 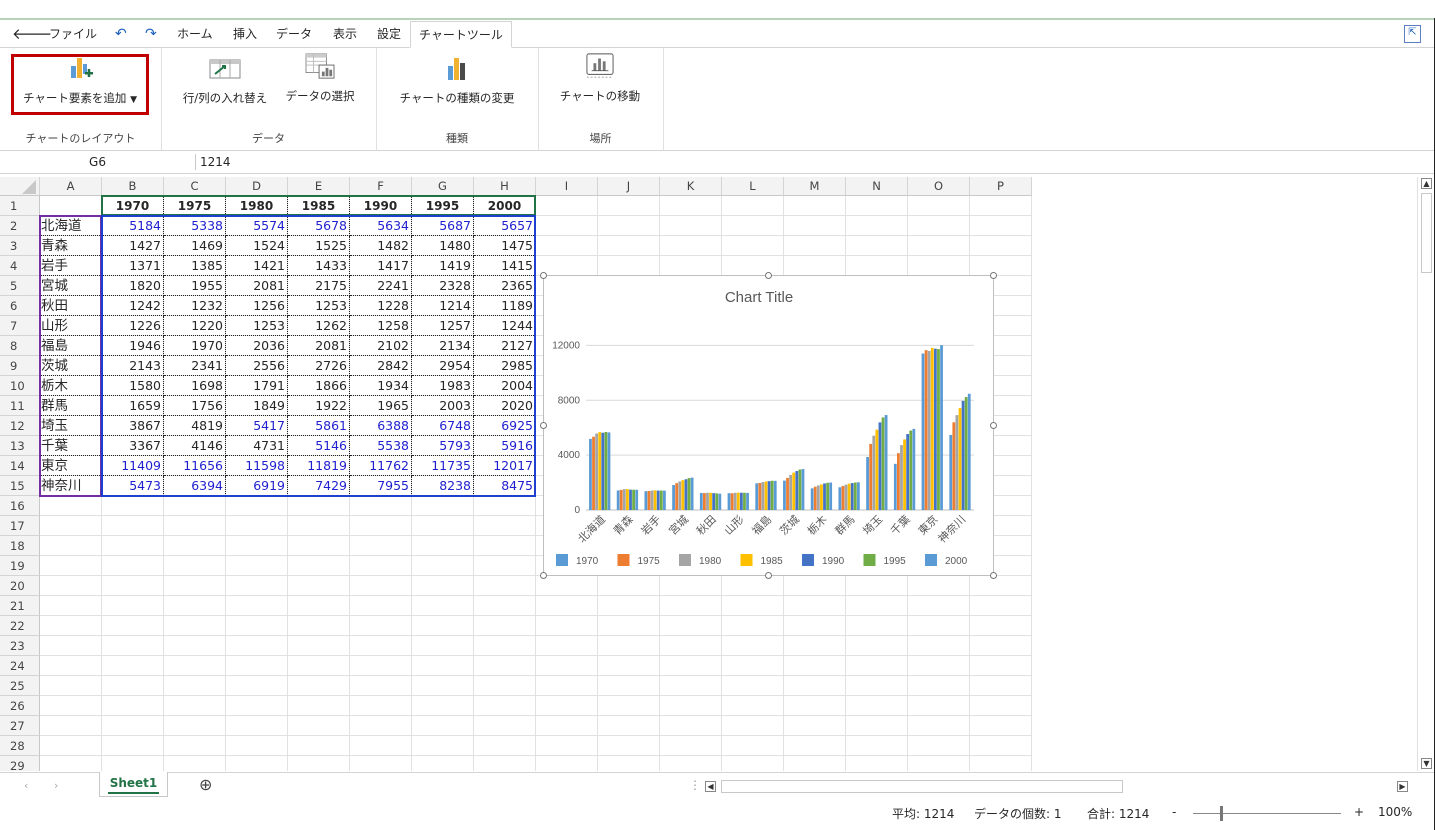 I want to click on column-header-j: J, so click(x=629, y=186).